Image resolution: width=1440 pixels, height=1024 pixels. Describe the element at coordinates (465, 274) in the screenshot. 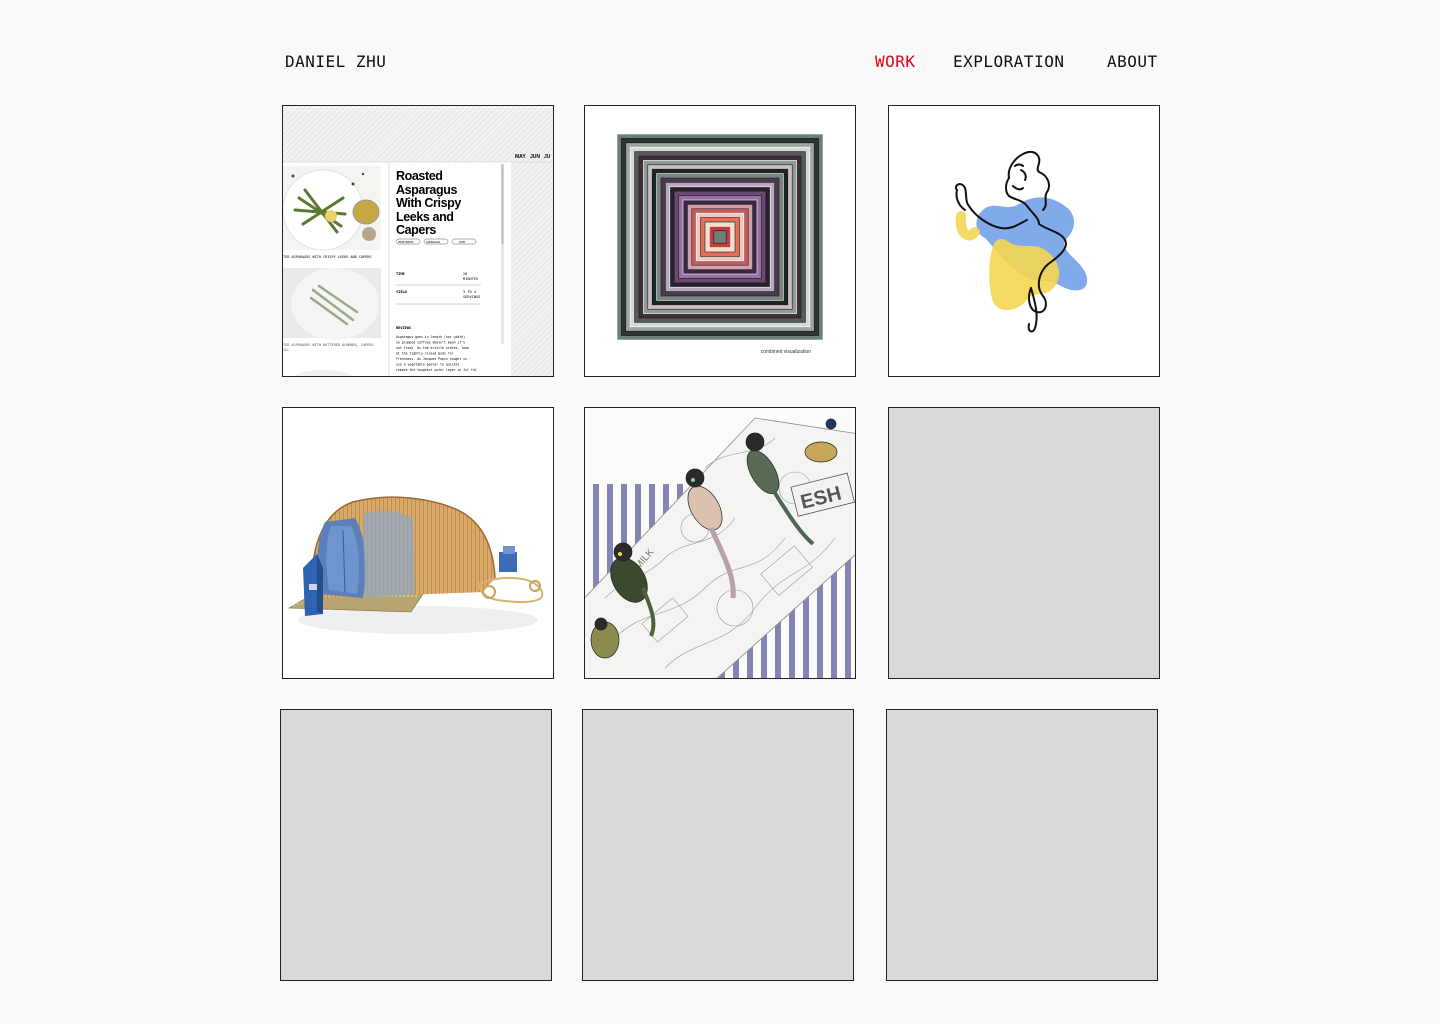

I see `recipe-time-value: 20` at that location.